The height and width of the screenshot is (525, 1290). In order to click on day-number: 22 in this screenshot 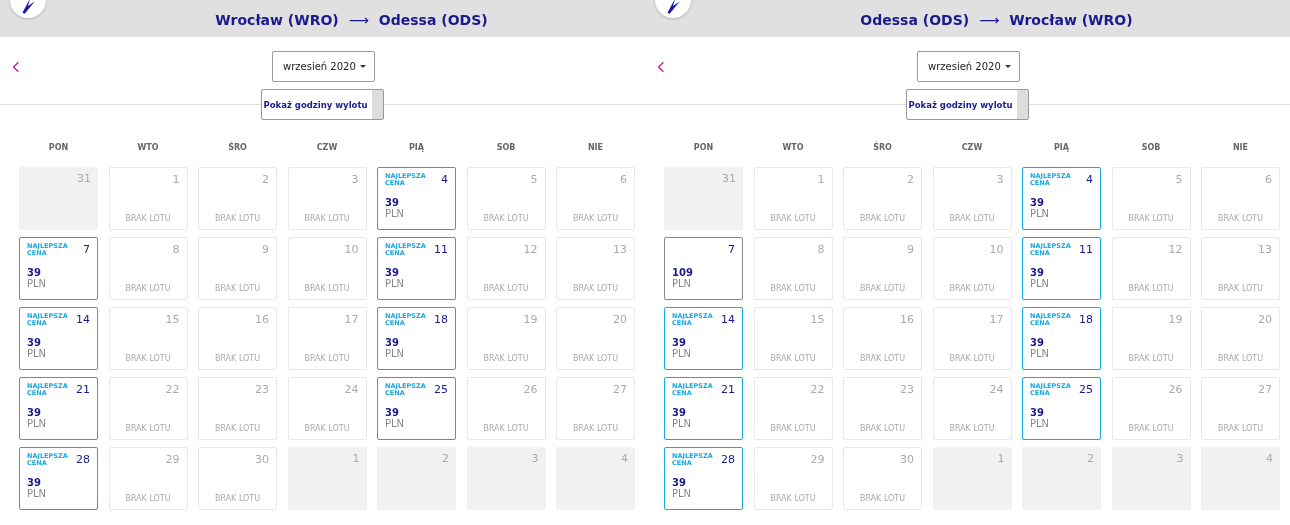, I will do `click(817, 389)`.